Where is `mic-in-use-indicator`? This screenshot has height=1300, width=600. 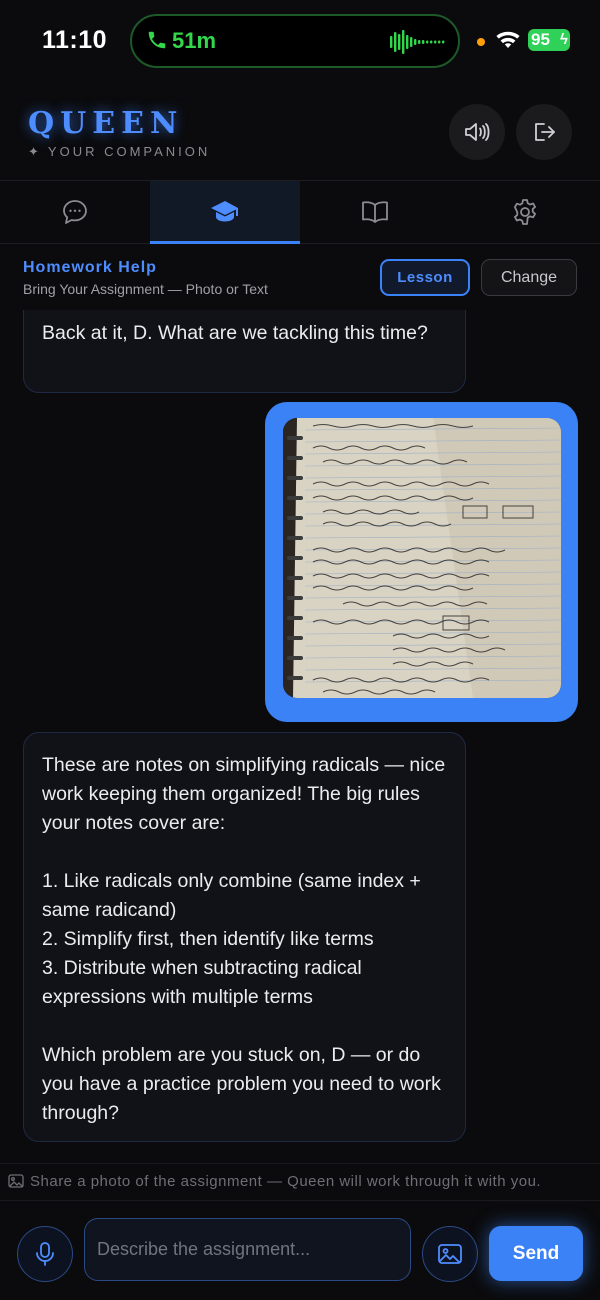 mic-in-use-indicator is located at coordinates (481, 42).